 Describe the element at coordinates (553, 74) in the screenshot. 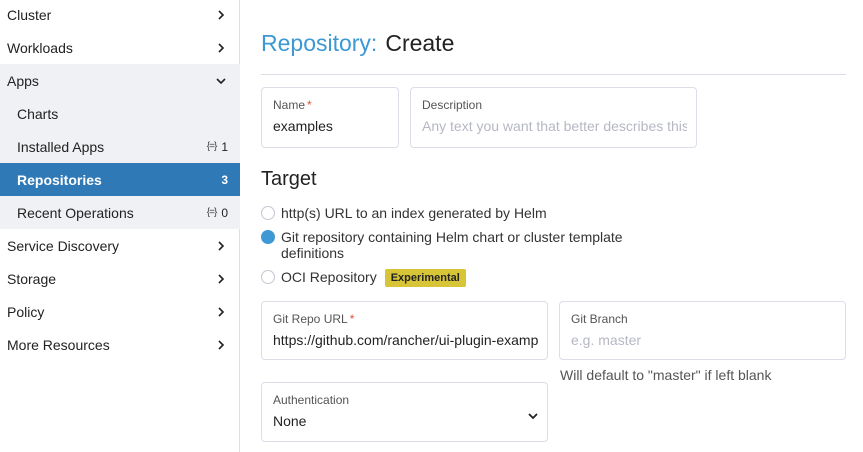

I see `divider` at that location.